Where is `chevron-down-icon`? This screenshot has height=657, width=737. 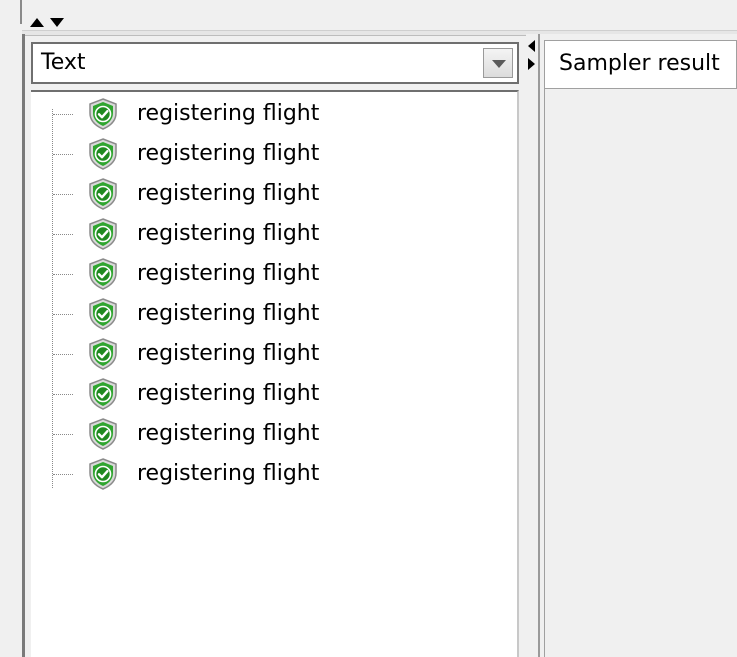
chevron-down-icon is located at coordinates (499, 64).